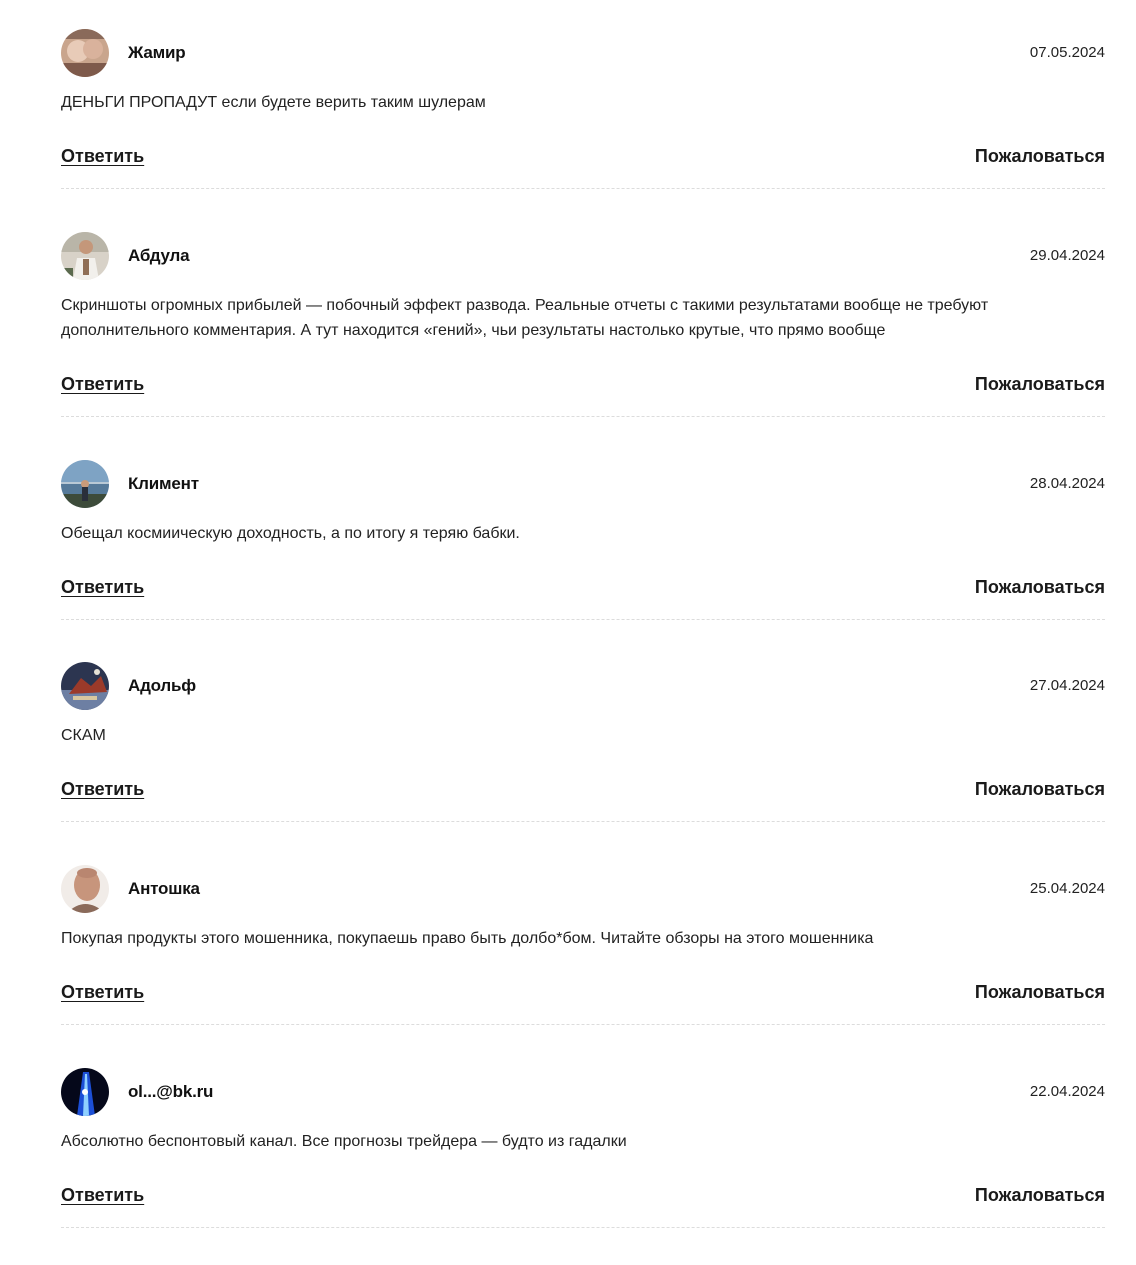  Describe the element at coordinates (162, 685) in the screenshot. I see `author-name: Адольф` at that location.